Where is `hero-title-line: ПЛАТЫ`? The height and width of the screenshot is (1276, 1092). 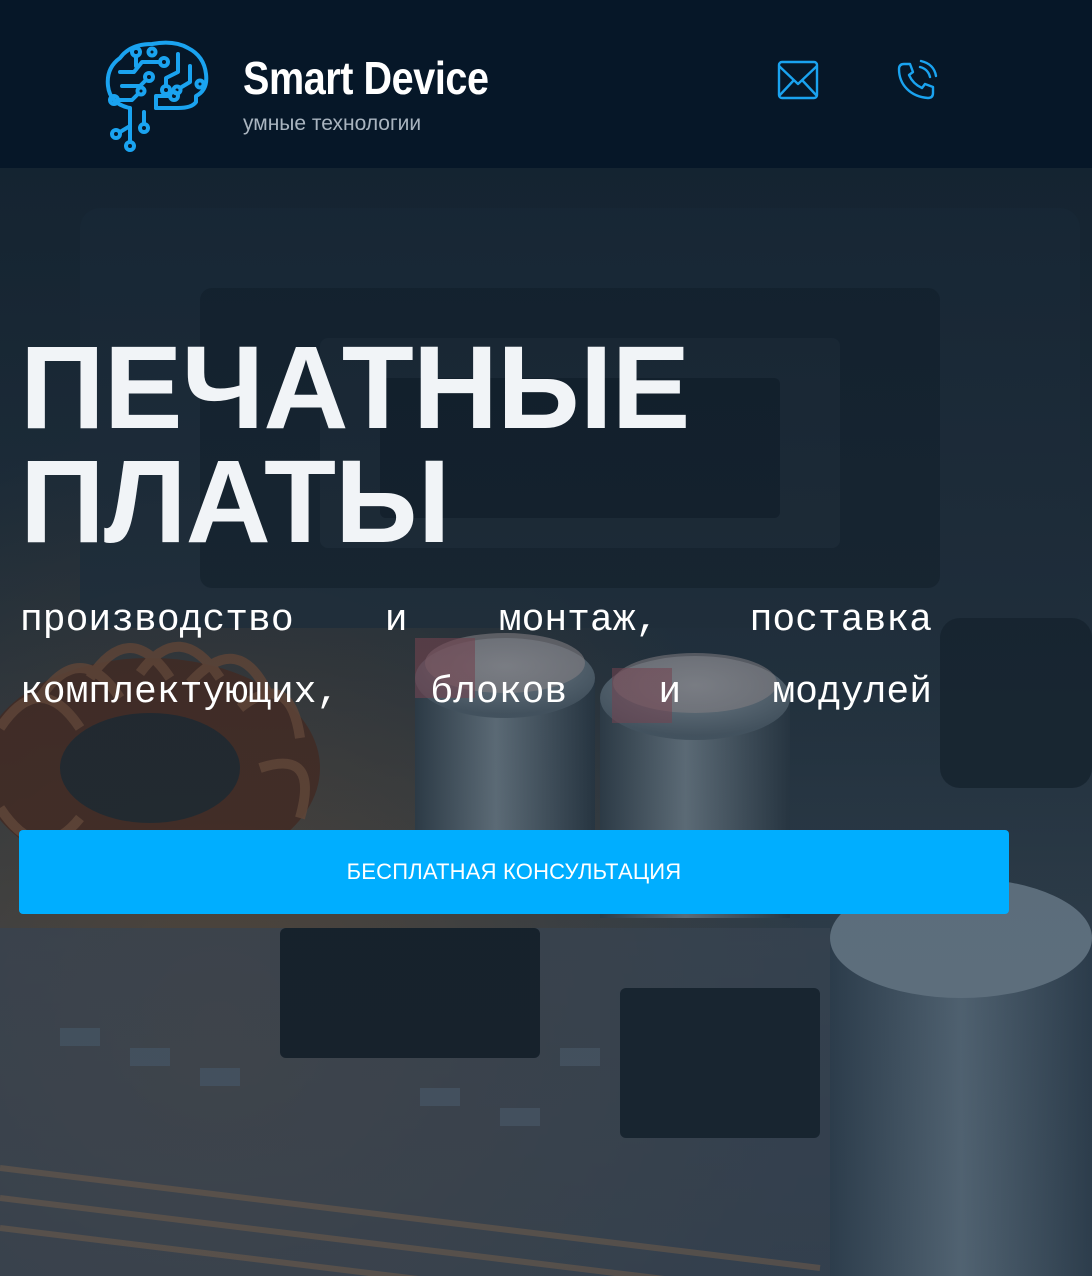
hero-title-line: ПЛАТЫ is located at coordinates (235, 502).